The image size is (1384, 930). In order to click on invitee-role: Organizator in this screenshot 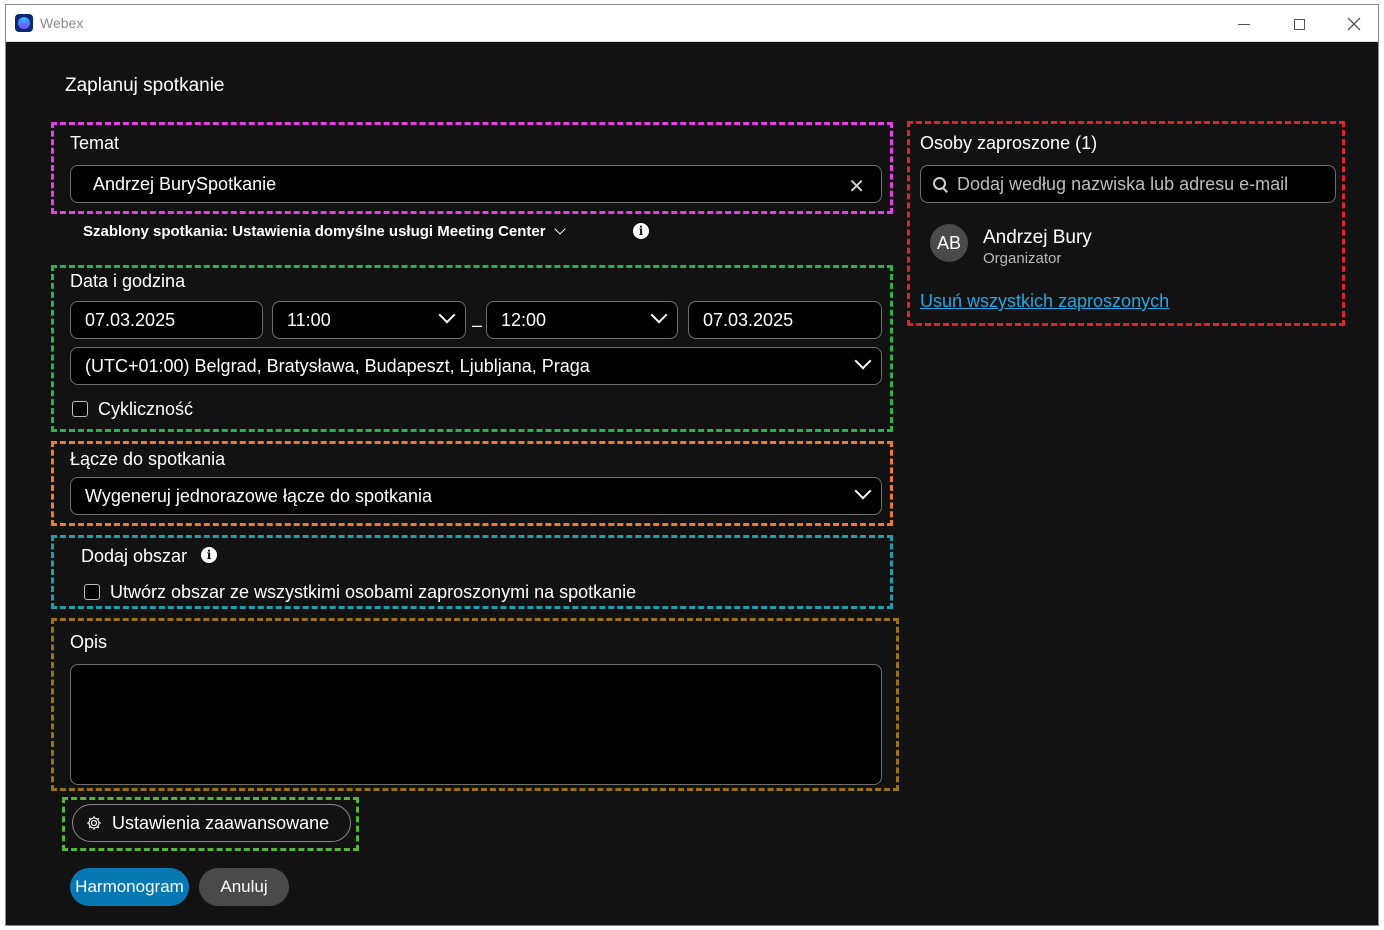, I will do `click(1022, 258)`.